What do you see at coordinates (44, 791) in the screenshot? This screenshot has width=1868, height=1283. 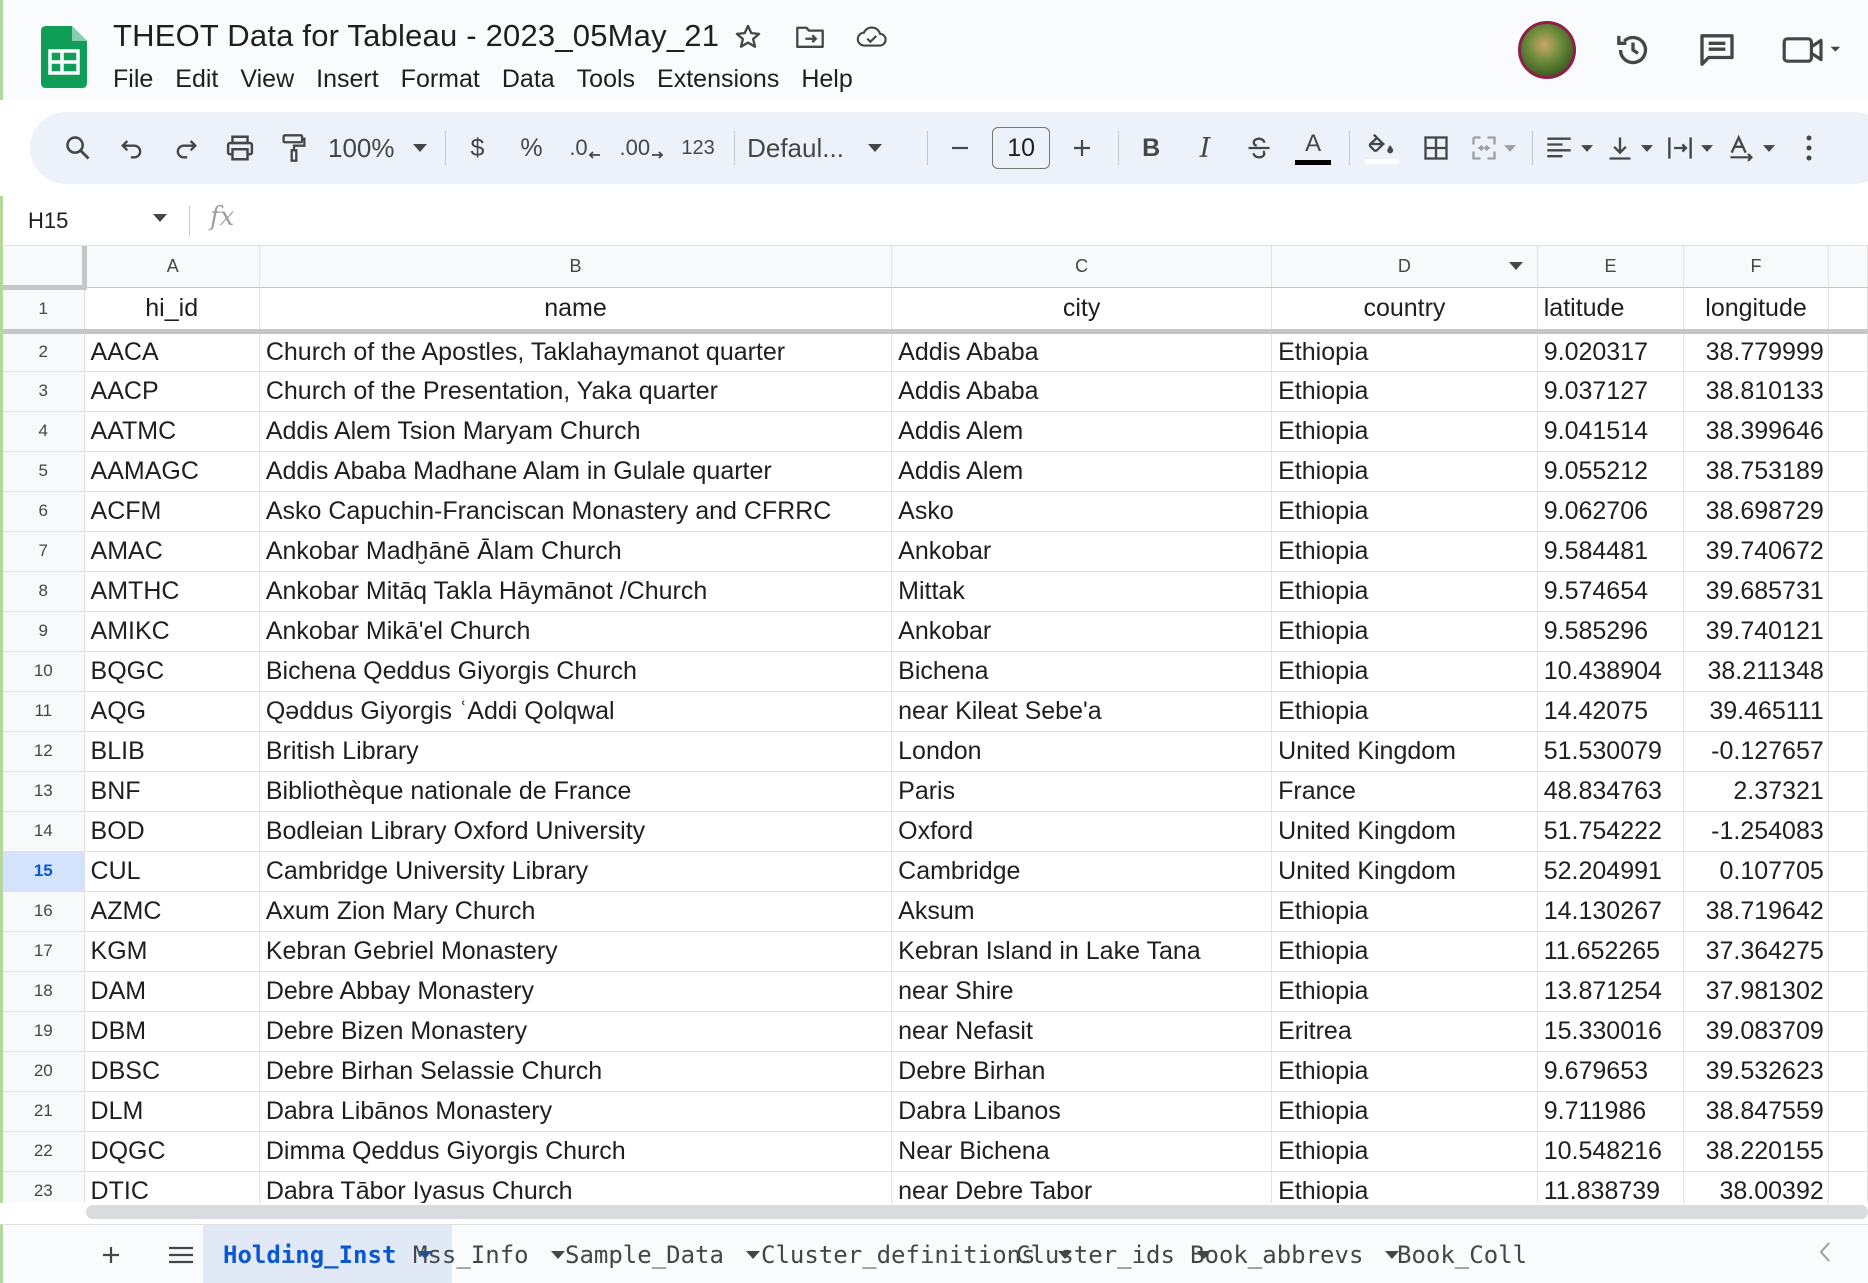 I see `row-header: 13` at bounding box center [44, 791].